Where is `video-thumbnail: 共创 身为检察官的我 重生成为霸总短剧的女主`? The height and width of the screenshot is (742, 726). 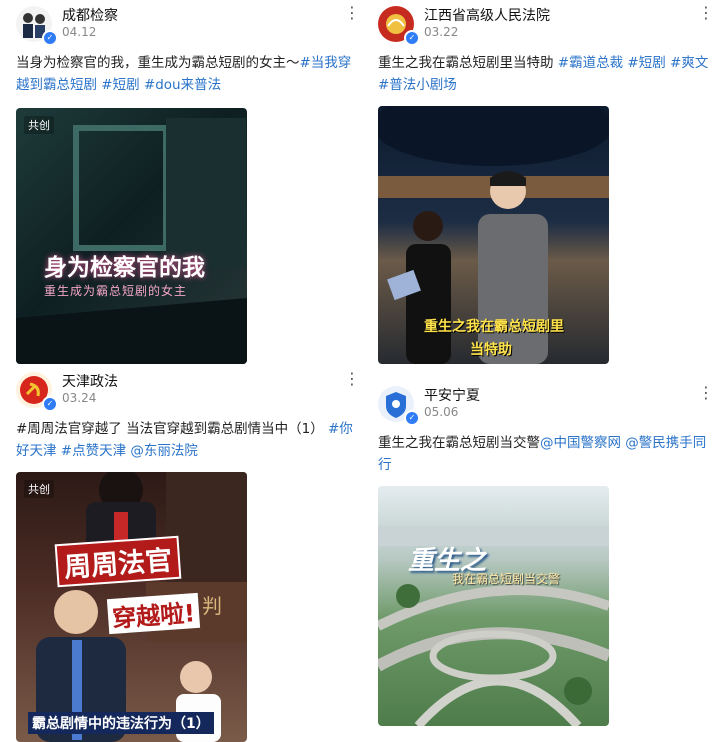 video-thumbnail: 共创 身为检察官的我 重生成为霸总短剧的女主 is located at coordinates (131, 236).